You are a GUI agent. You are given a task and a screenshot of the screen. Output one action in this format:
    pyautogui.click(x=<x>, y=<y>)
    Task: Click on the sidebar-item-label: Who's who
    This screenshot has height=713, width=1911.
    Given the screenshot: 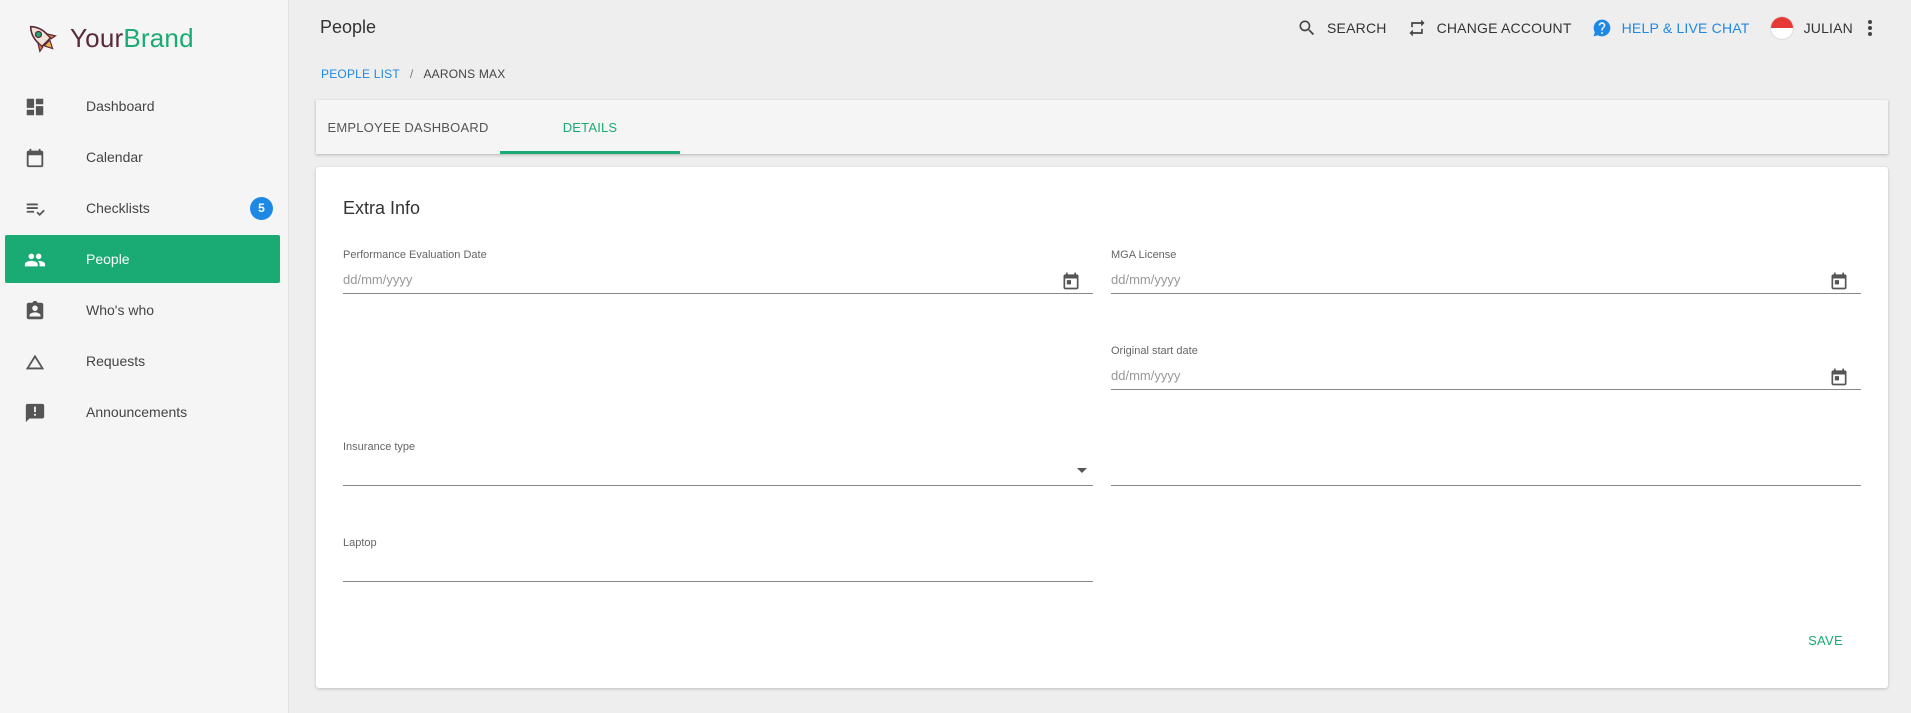 What is the action you would take?
    pyautogui.click(x=120, y=310)
    